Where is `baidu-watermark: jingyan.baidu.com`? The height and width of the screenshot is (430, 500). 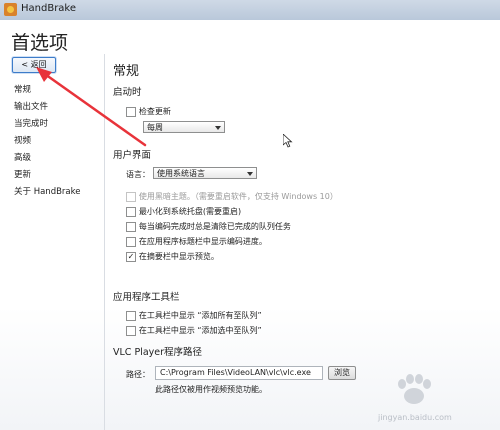
baidu-watermark: jingyan.baidu.com is located at coordinates (415, 395).